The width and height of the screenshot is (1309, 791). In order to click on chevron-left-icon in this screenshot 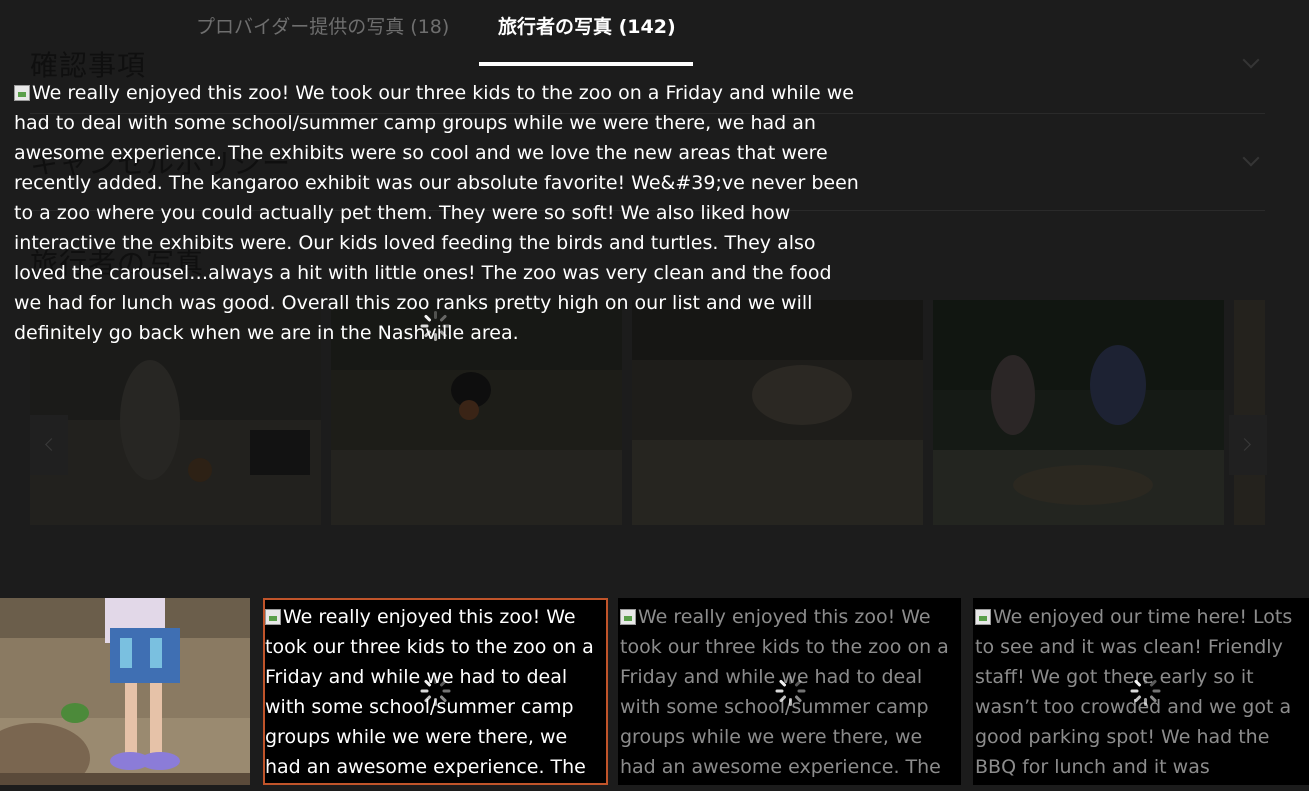, I will do `click(51, 444)`.